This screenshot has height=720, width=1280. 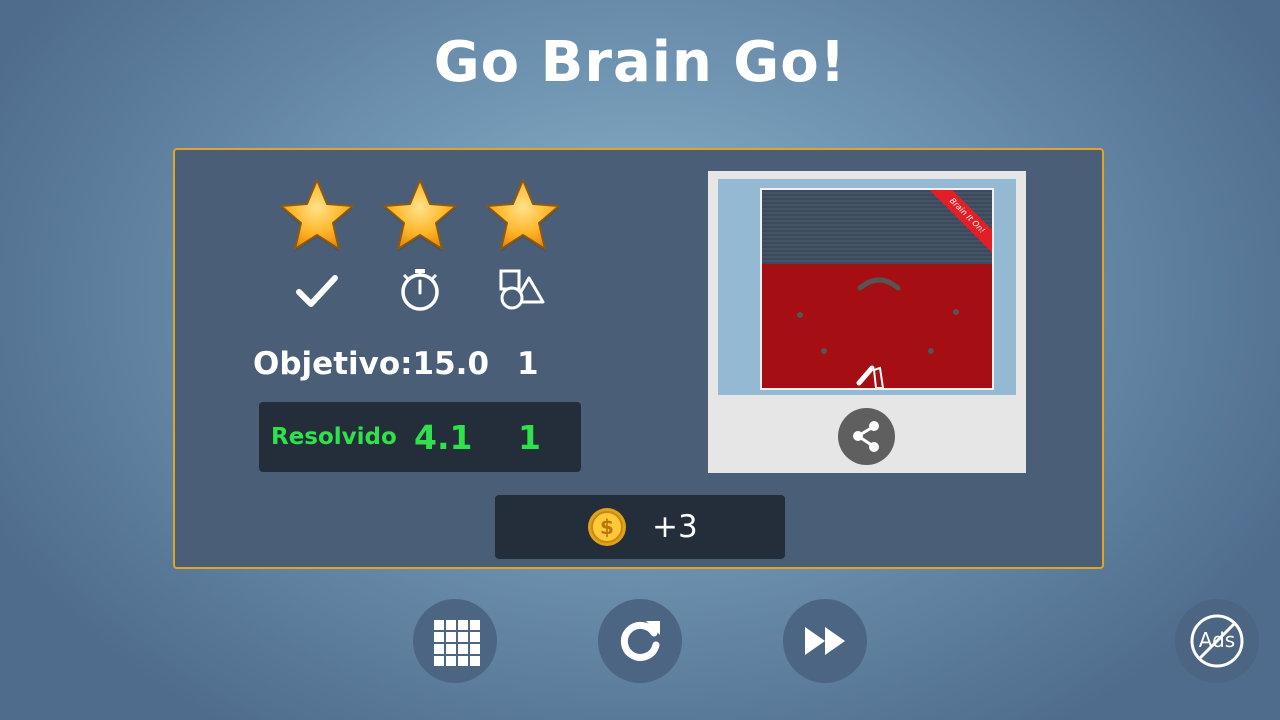 I want to click on shapes-icon, so click(x=522, y=289).